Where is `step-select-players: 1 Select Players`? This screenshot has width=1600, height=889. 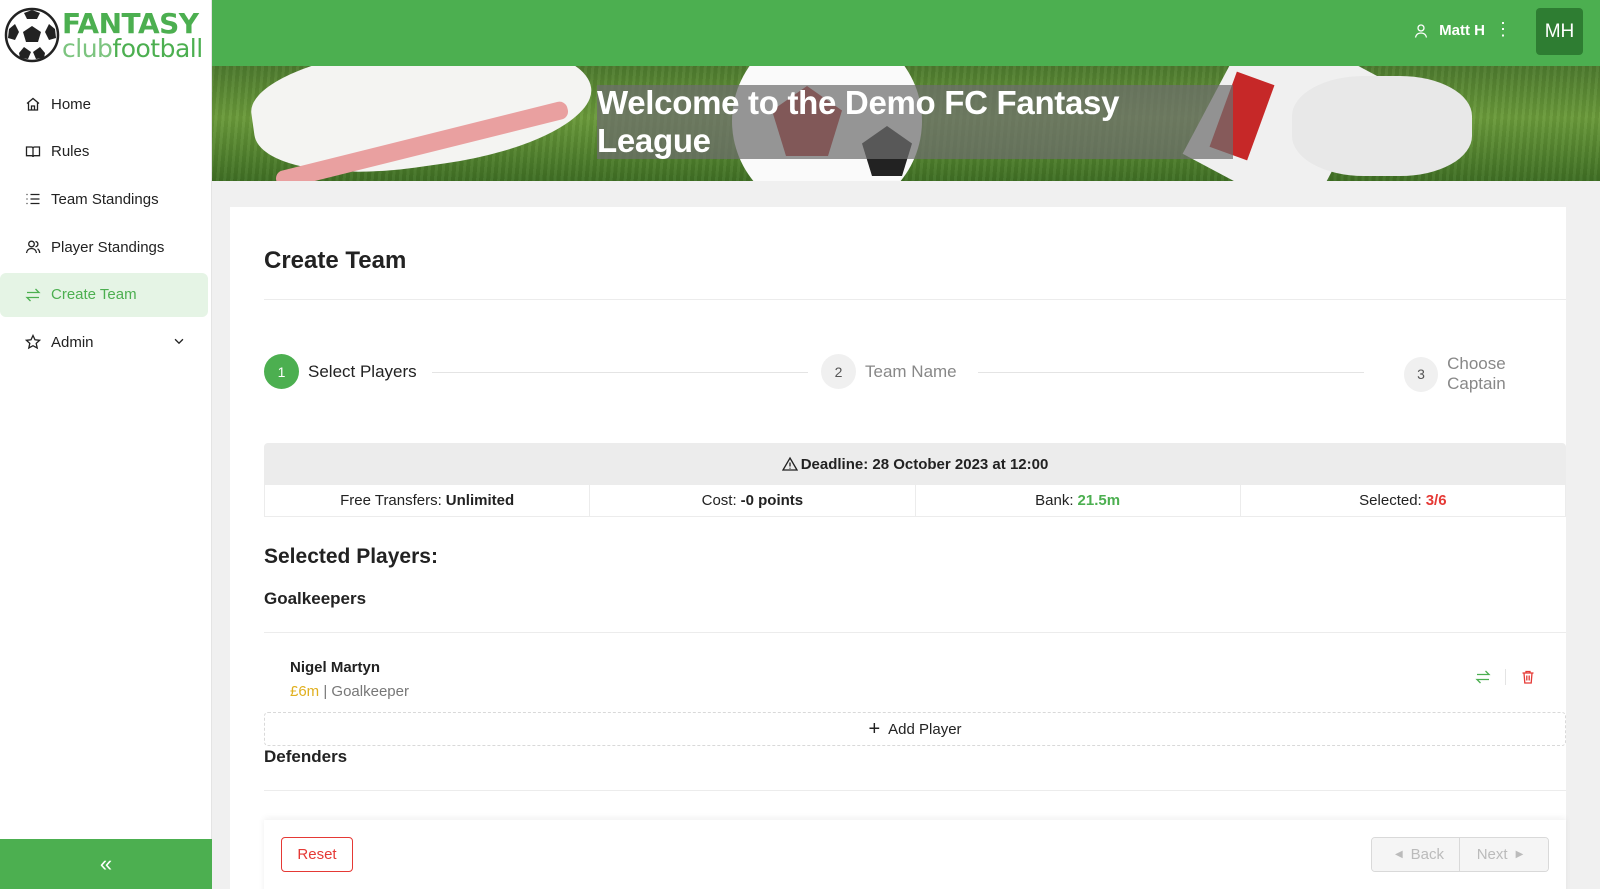
step-select-players: 1 Select Players is located at coordinates (340, 371).